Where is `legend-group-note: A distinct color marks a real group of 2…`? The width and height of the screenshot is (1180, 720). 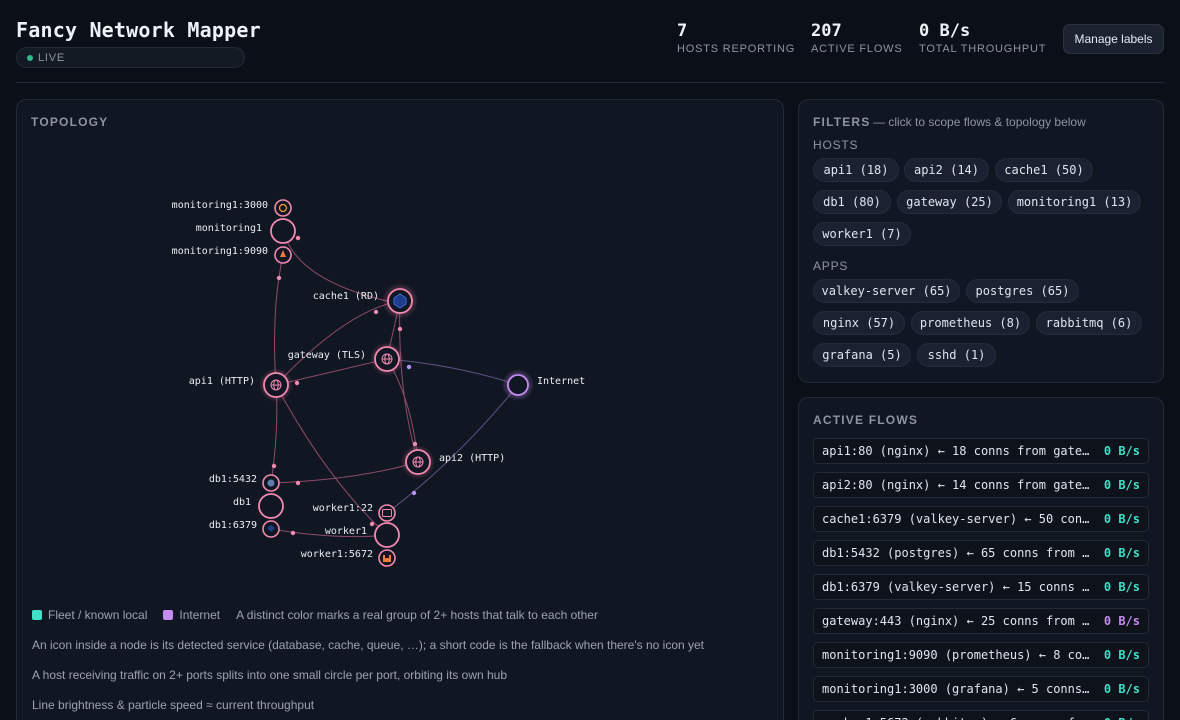
legend-group-note: A distinct color marks a real group of 2… is located at coordinates (417, 615).